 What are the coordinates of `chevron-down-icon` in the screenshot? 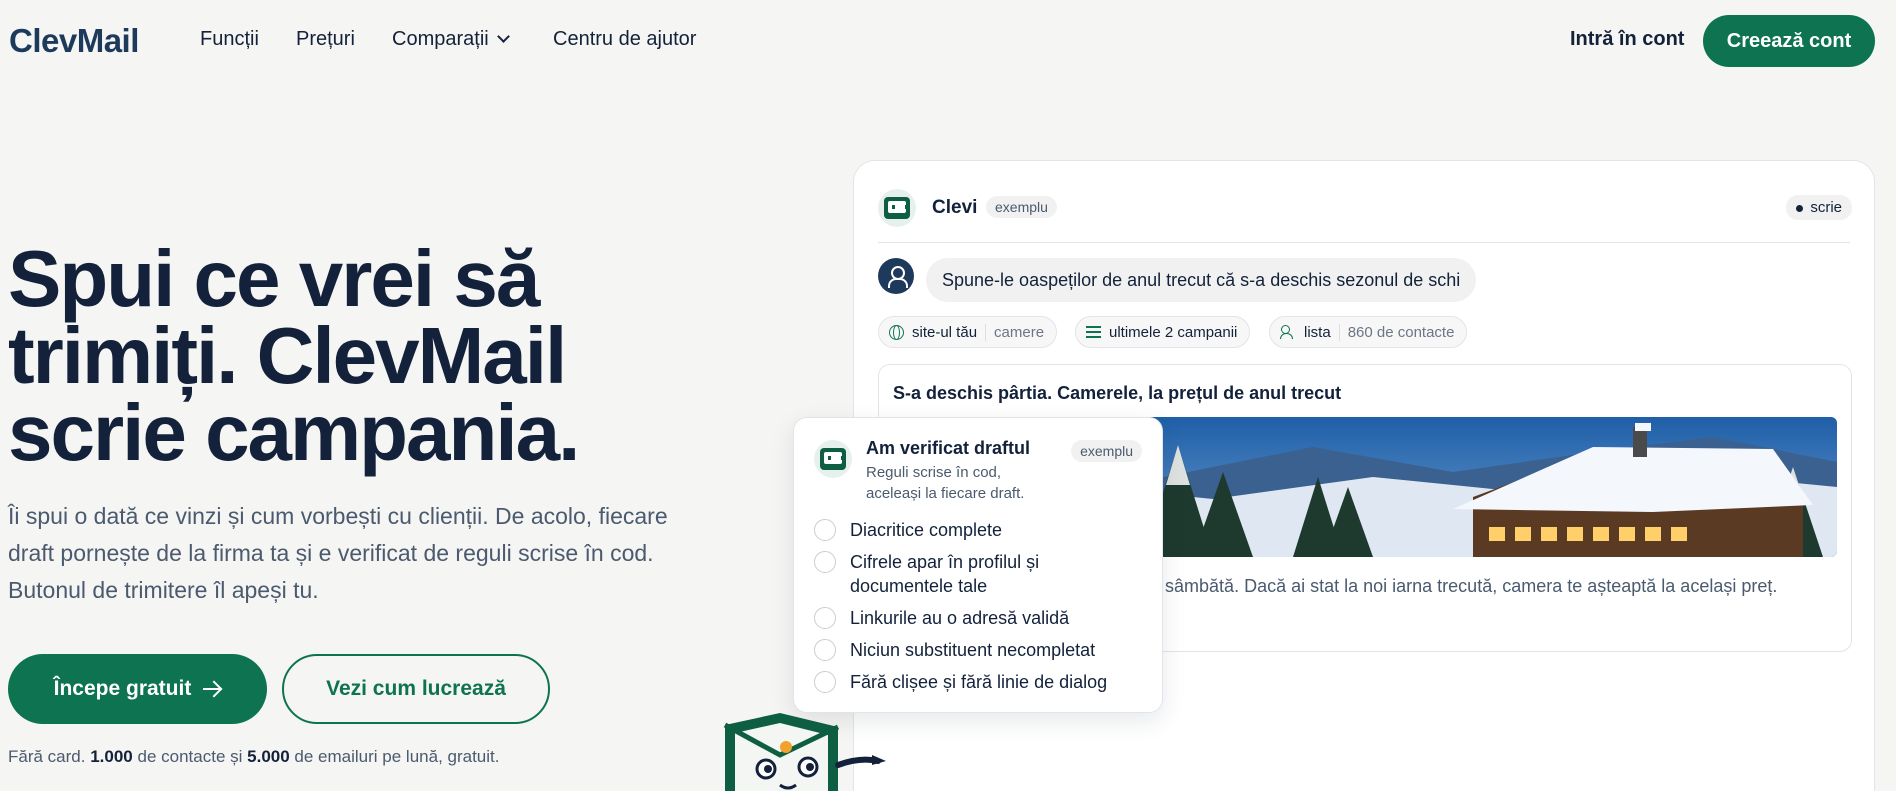 It's located at (503, 36).